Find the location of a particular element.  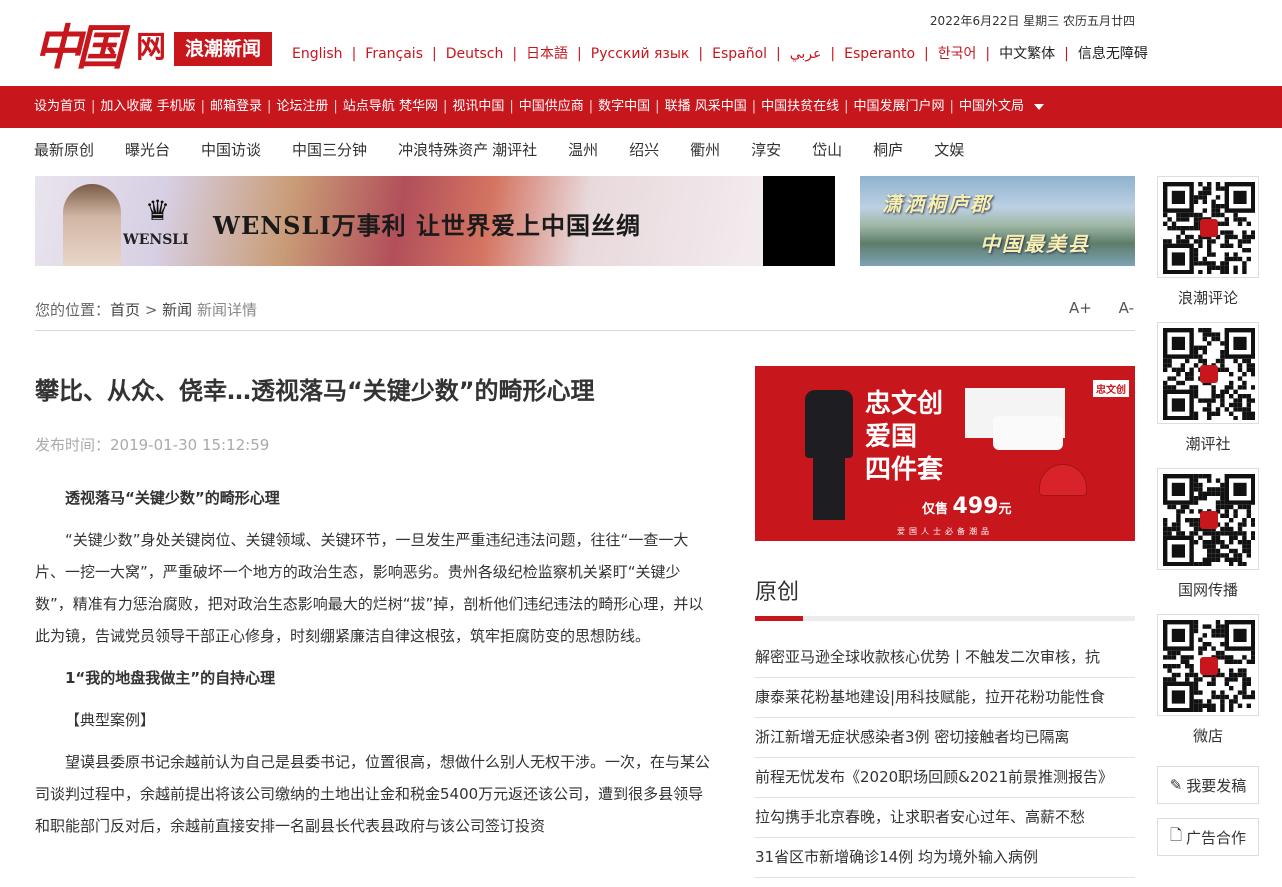

red-nav-item: 数字中国 is located at coordinates (624, 106).